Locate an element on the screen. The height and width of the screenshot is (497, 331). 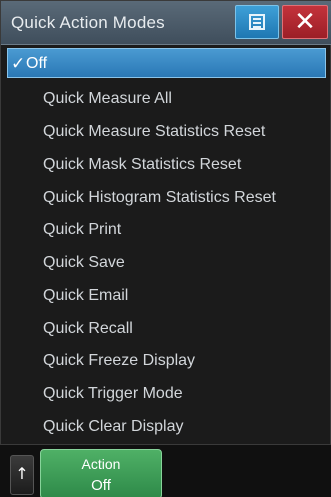
list-item-label: Quick Freeze Display is located at coordinates (119, 360).